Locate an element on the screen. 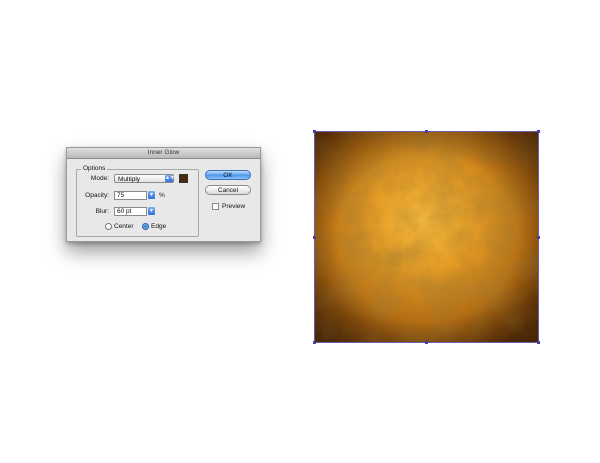  mode-label: Mode: is located at coordinates (99, 178).